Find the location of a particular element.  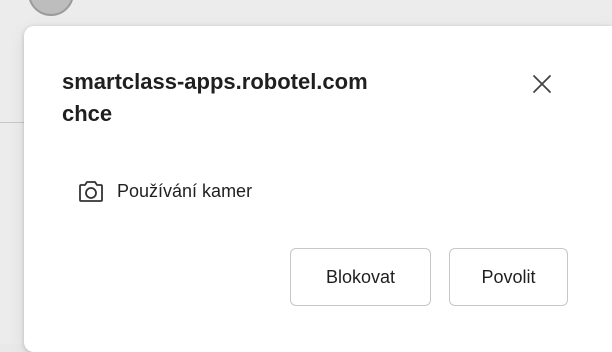

allow-button: Povolit is located at coordinates (508, 277).